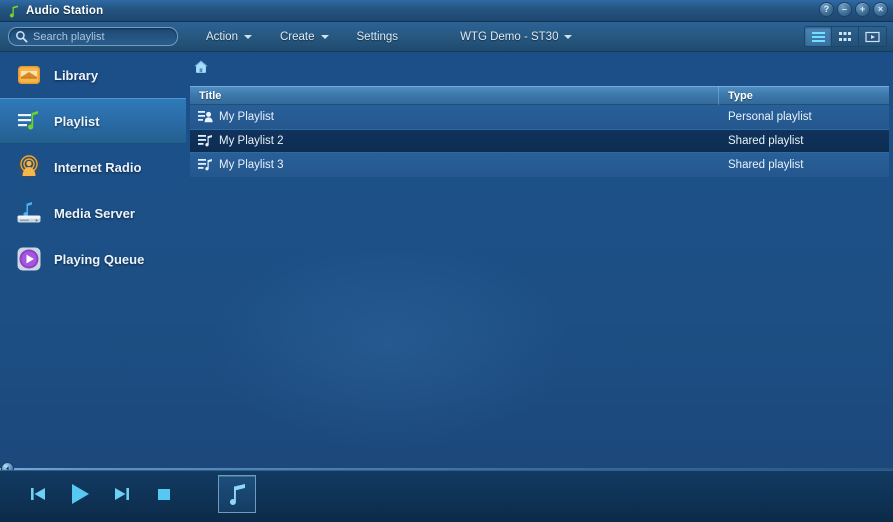 The image size is (893, 522). Describe the element at coordinates (446, 496) in the screenshot. I see `player-bar: --:-- / --:--` at that location.